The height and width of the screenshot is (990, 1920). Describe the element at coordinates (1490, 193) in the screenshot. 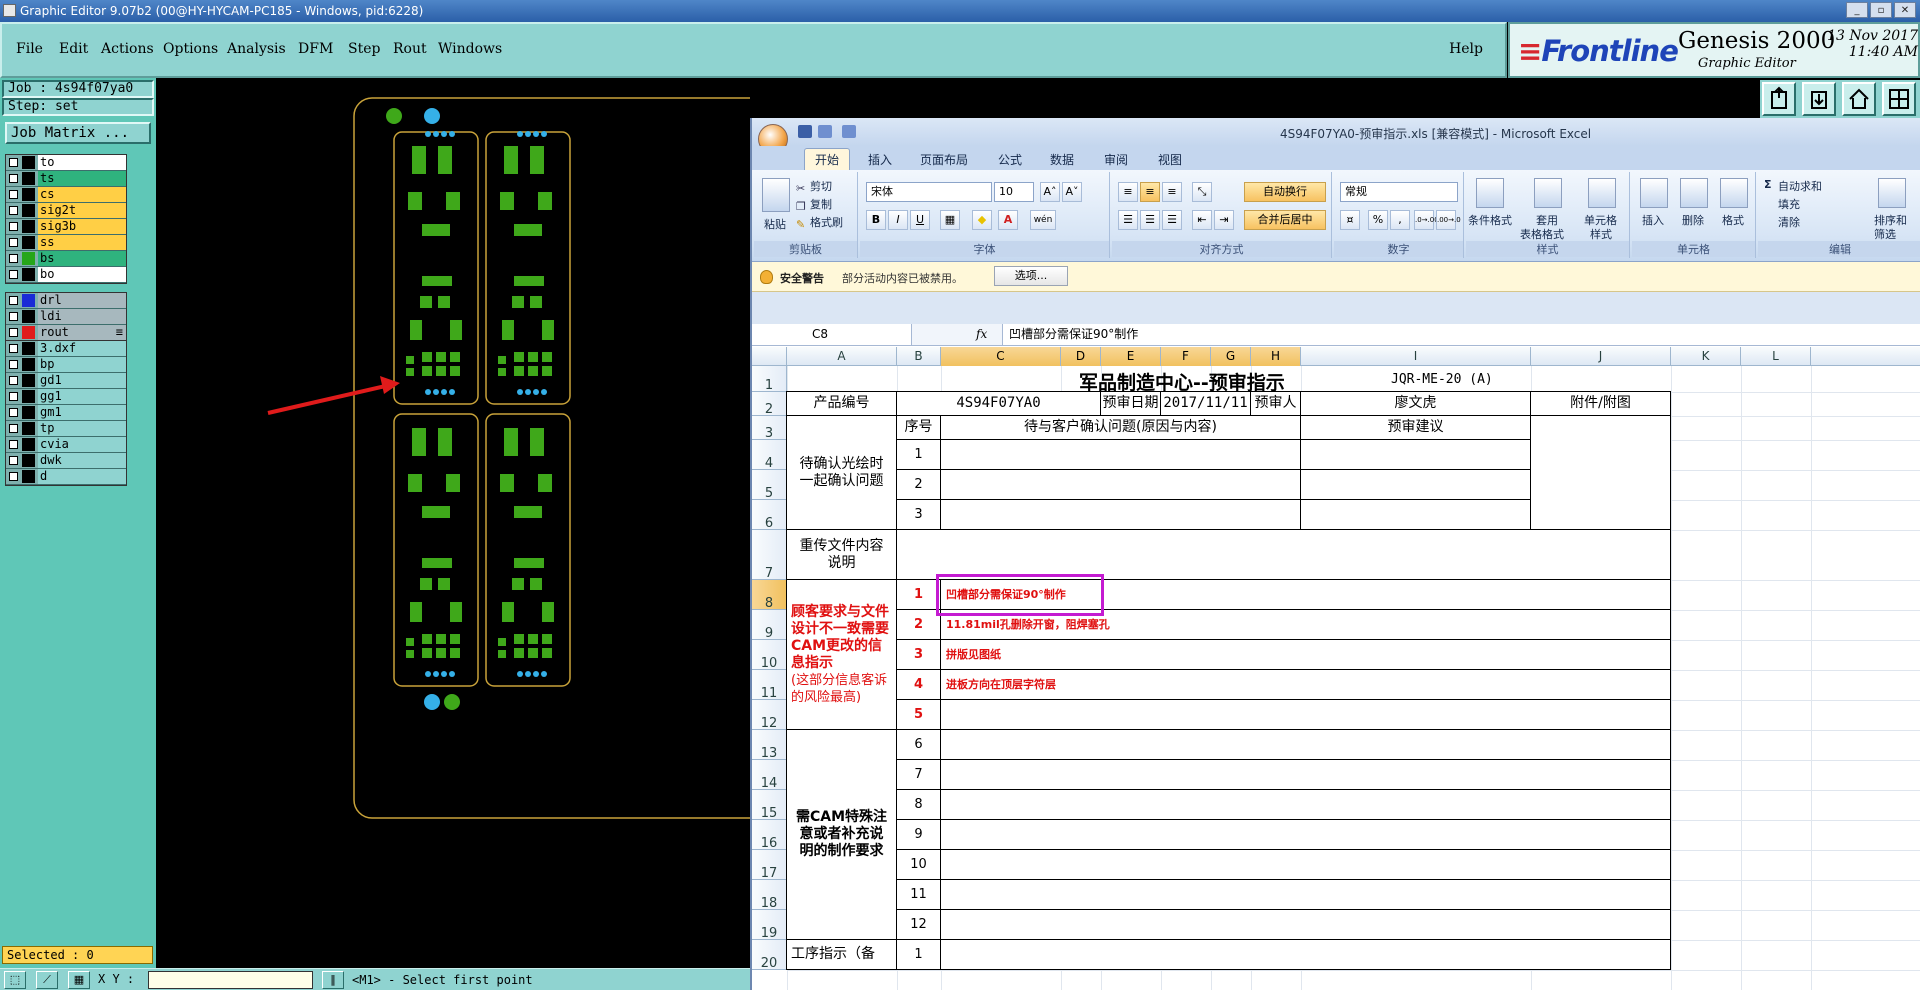

I see `conditional-format-icon` at that location.